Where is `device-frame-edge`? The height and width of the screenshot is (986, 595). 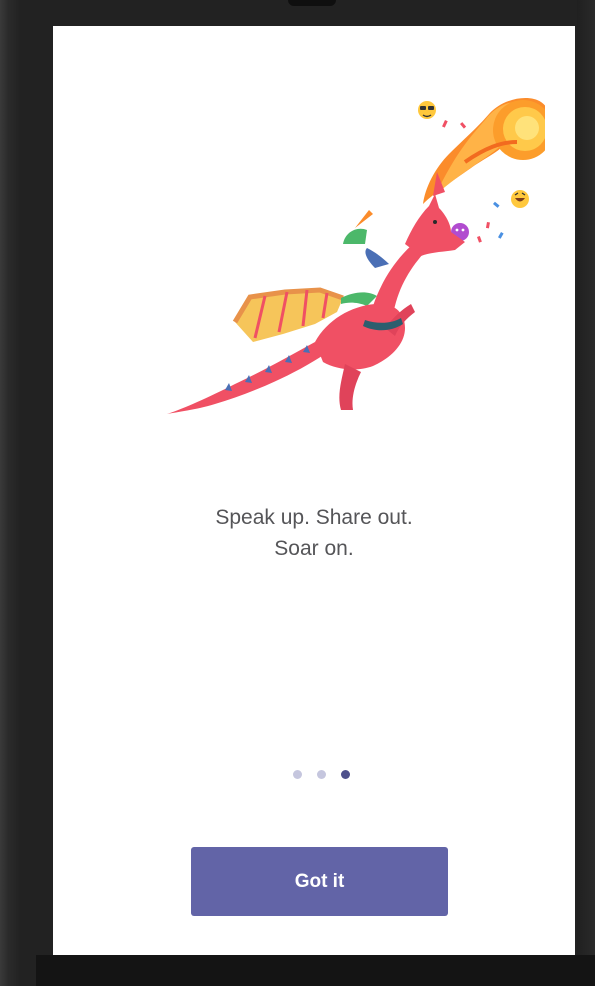
device-frame-edge is located at coordinates (10, 493).